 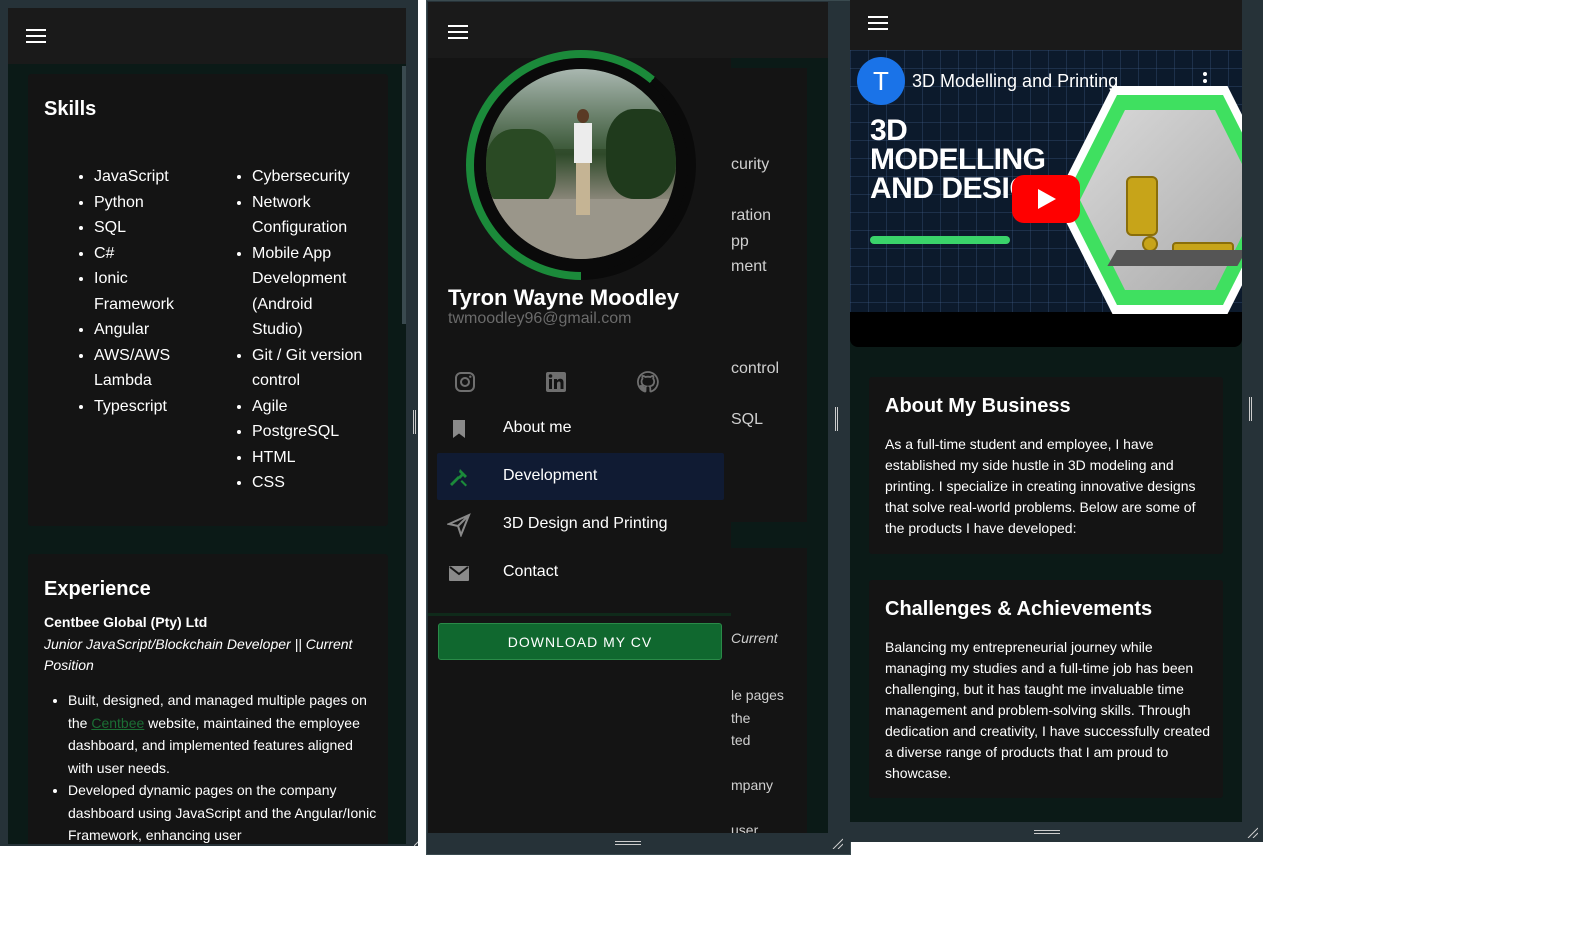 I want to click on skill-item: Agile, so click(x=308, y=407).